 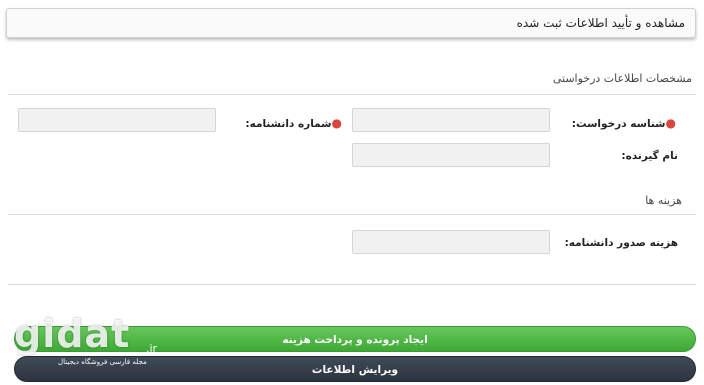 I want to click on certificate-fee-field, so click(x=451, y=242).